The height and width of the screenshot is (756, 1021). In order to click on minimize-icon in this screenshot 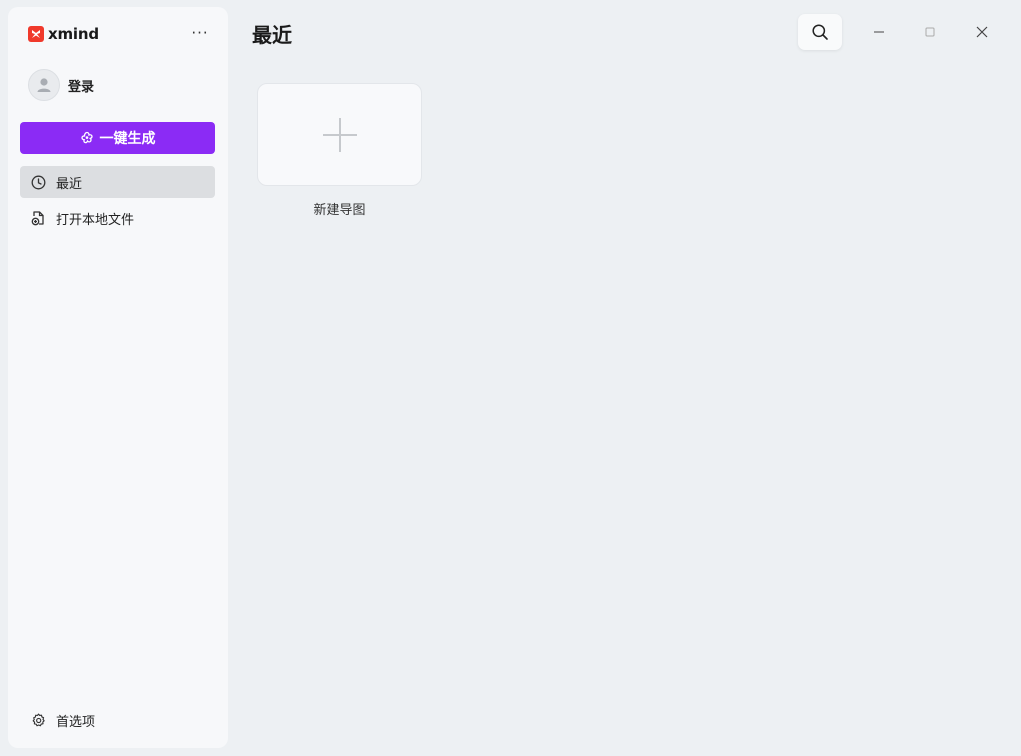, I will do `click(879, 32)`.